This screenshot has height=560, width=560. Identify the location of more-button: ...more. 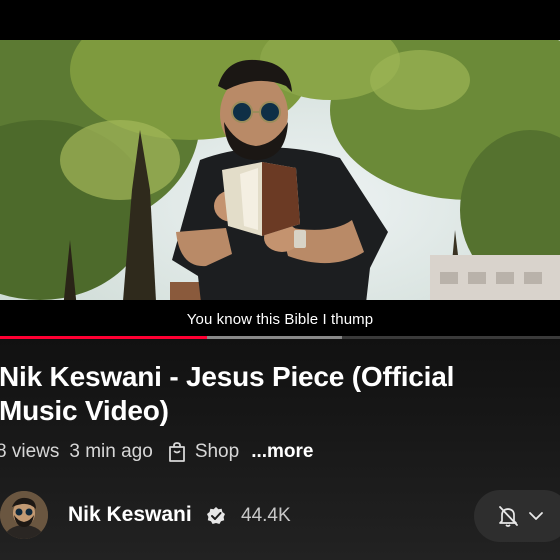
(282, 452).